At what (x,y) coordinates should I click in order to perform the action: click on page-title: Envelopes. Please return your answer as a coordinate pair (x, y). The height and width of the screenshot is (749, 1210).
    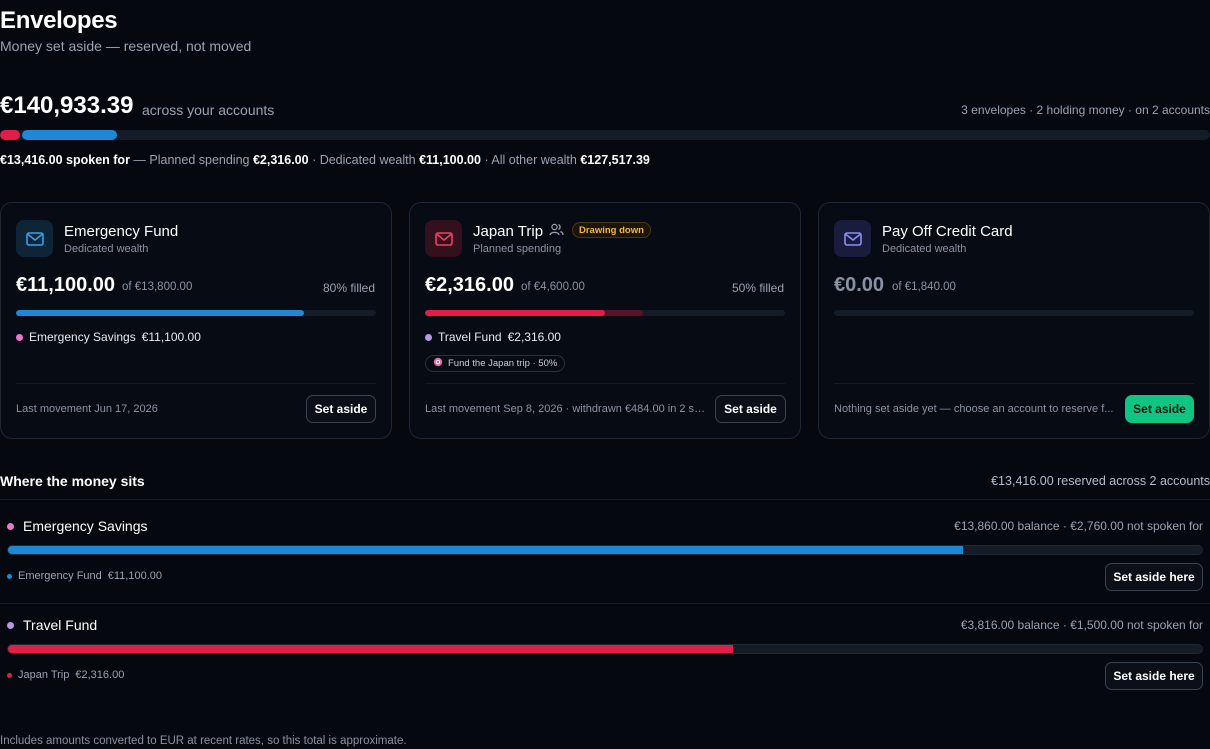
    Looking at the image, I should click on (59, 20).